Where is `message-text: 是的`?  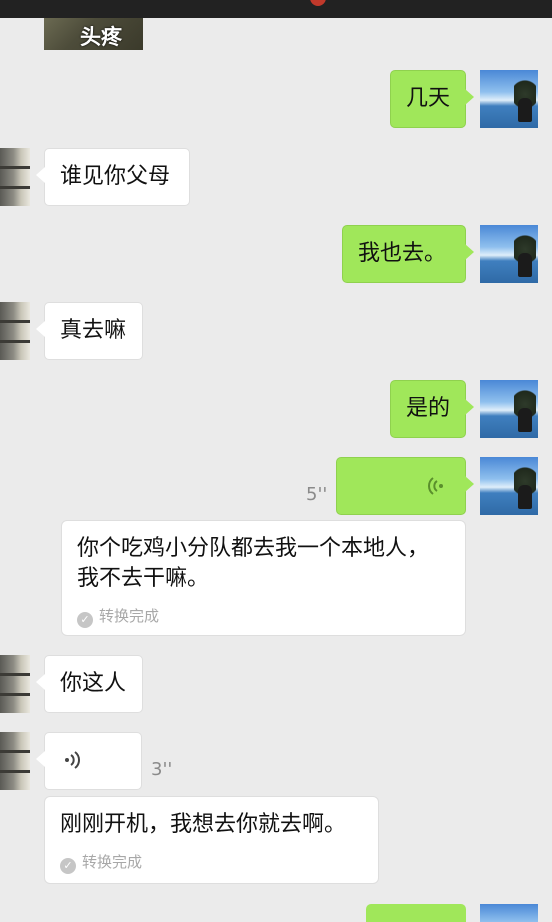
message-text: 是的 is located at coordinates (428, 408).